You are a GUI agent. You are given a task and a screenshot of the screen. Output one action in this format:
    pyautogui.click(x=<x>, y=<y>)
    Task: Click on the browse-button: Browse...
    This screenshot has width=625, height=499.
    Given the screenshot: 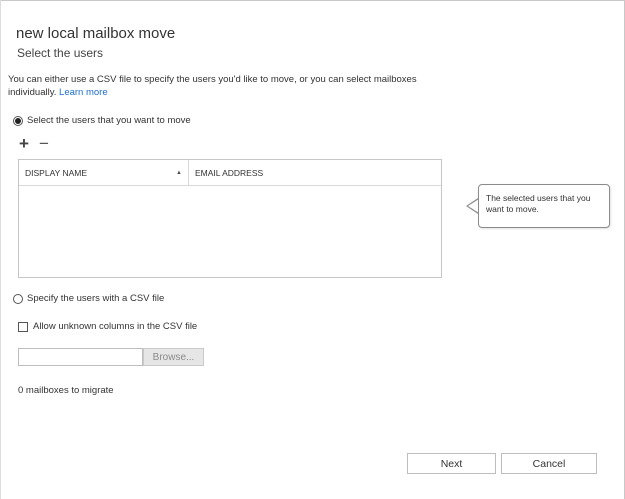 What is the action you would take?
    pyautogui.click(x=173, y=357)
    